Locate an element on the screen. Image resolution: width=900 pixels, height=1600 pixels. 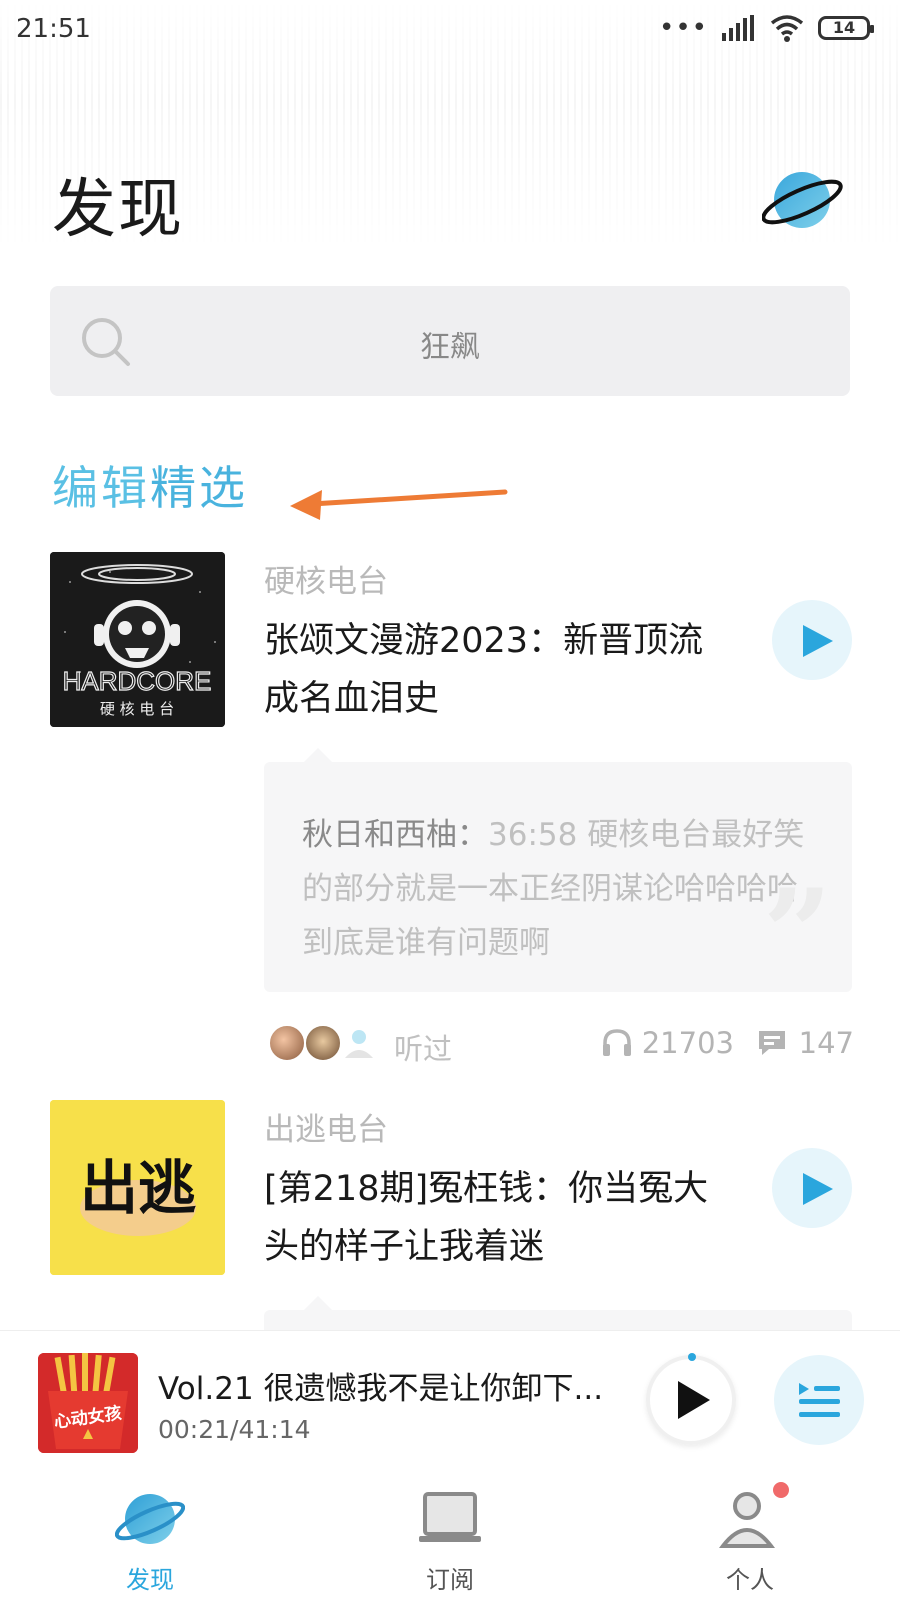
comment-count-value: 147 is located at coordinates (826, 1043).